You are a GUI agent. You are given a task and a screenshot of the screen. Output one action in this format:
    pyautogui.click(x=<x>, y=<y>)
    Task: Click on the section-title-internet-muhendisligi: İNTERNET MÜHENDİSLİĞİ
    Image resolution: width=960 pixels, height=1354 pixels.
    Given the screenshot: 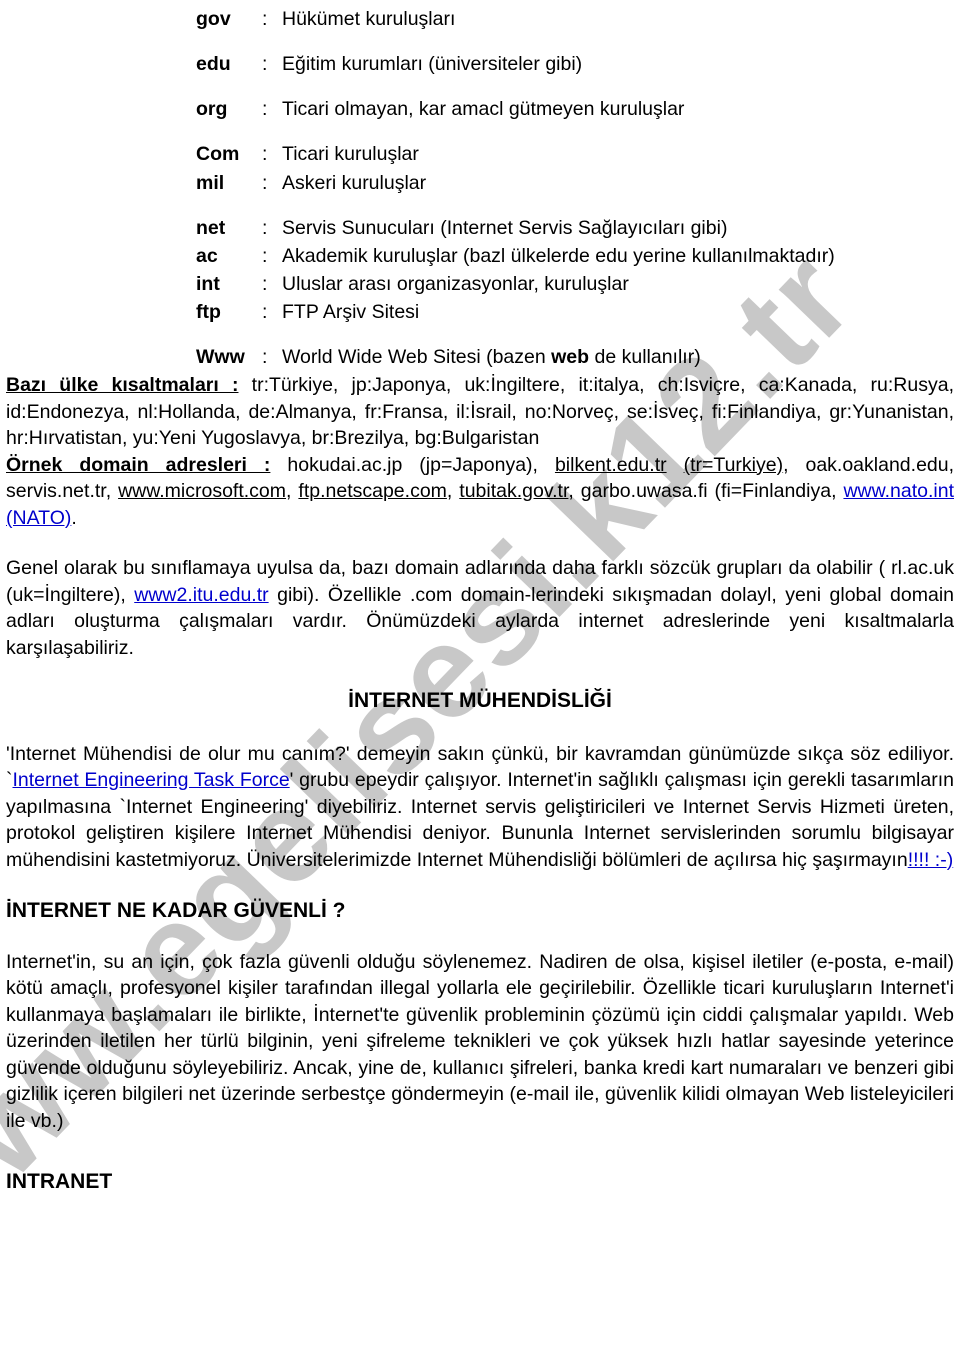 What is the action you would take?
    pyautogui.click(x=480, y=701)
    